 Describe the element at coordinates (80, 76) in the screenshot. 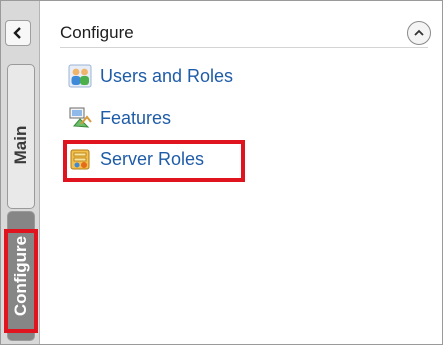

I see `users-roles-icon` at that location.